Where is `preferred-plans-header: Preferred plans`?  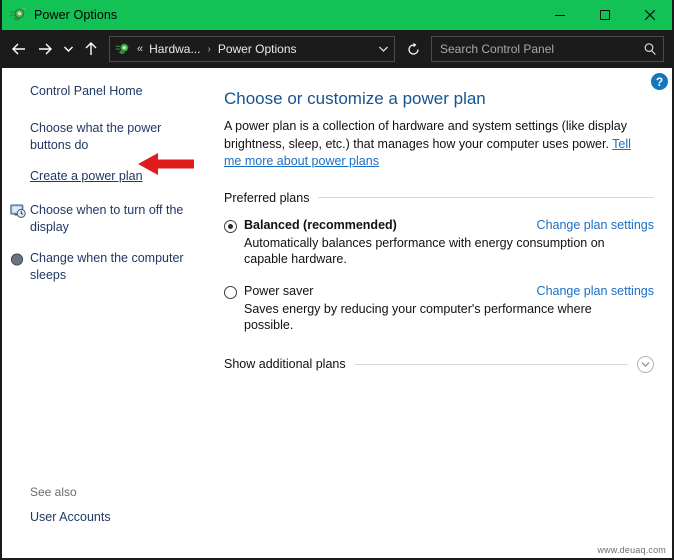
preferred-plans-header: Preferred plans is located at coordinates (439, 198).